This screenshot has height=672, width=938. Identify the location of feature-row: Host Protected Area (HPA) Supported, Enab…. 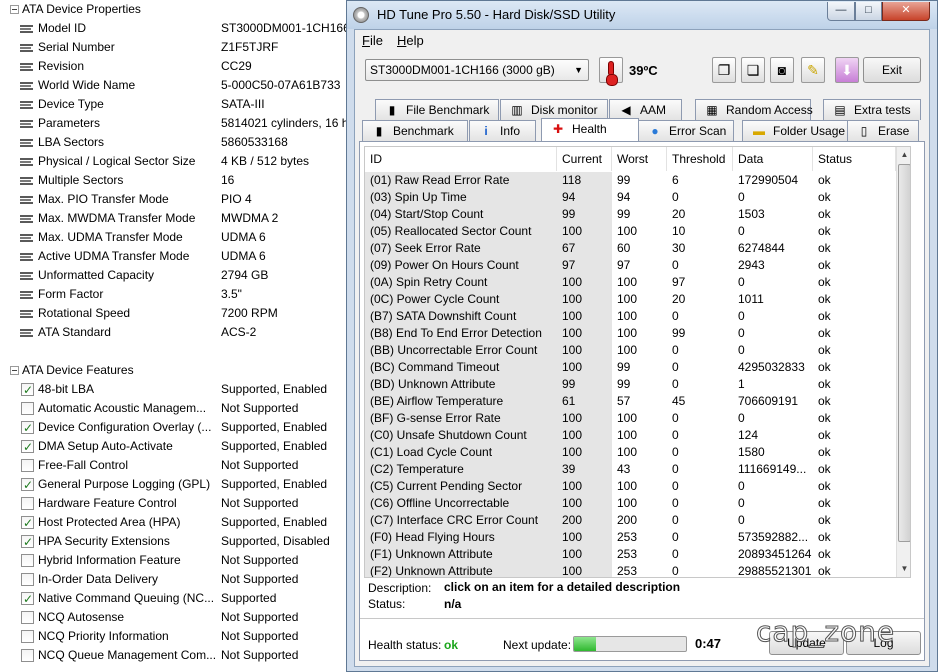
(173, 523).